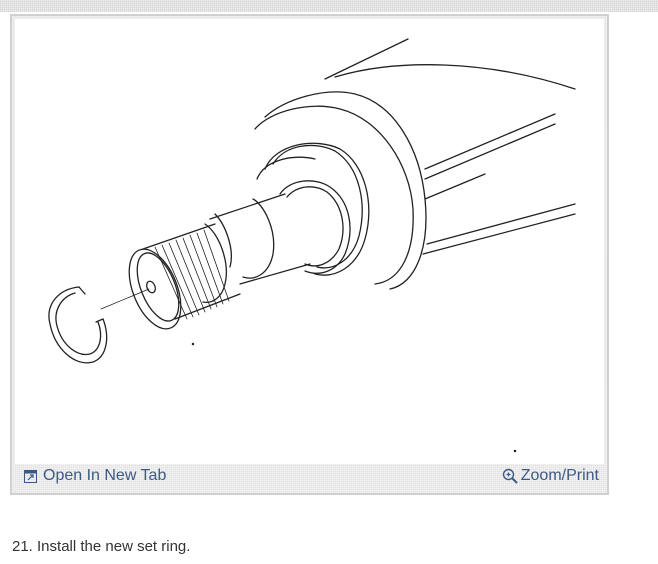 This screenshot has width=658, height=564. Describe the element at coordinates (30, 476) in the screenshot. I see `open-in-new-tab-icon` at that location.